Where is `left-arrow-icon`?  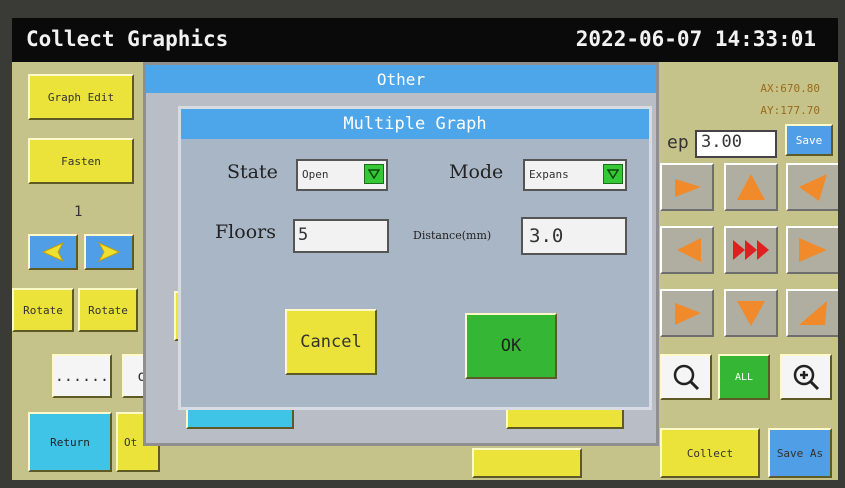
left-arrow-icon is located at coordinates (53, 252).